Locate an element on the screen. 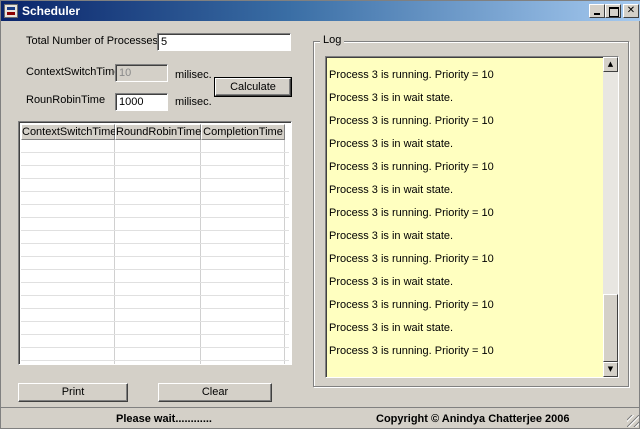  app-icon is located at coordinates (11, 11).